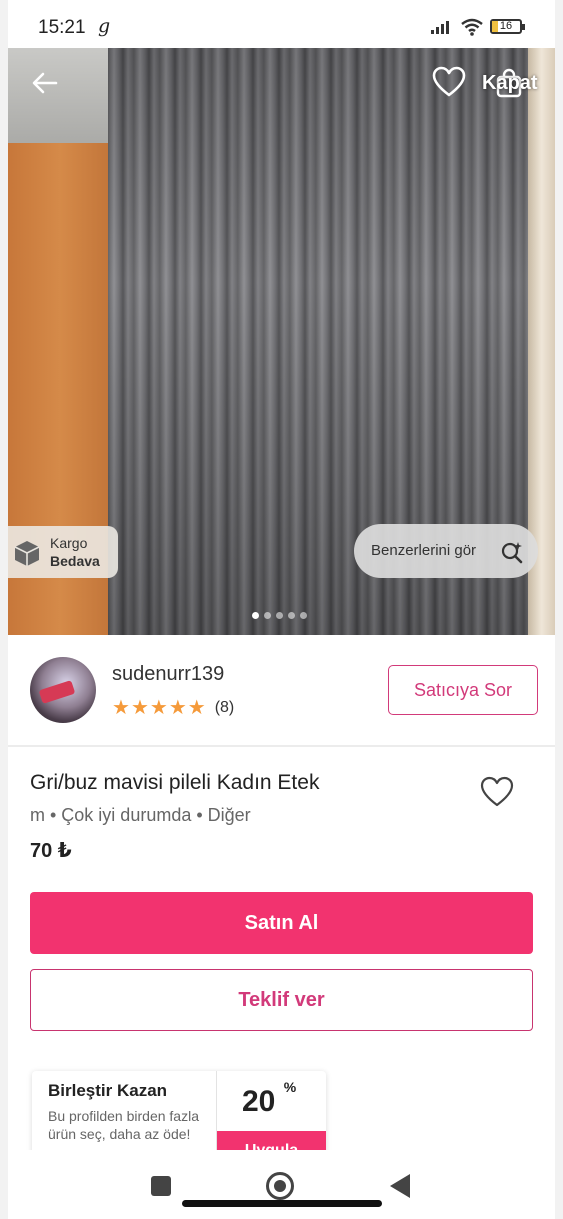  What do you see at coordinates (140, 815) in the screenshot?
I see `product-meta: m • Çok iyi durumda • Diğer` at bounding box center [140, 815].